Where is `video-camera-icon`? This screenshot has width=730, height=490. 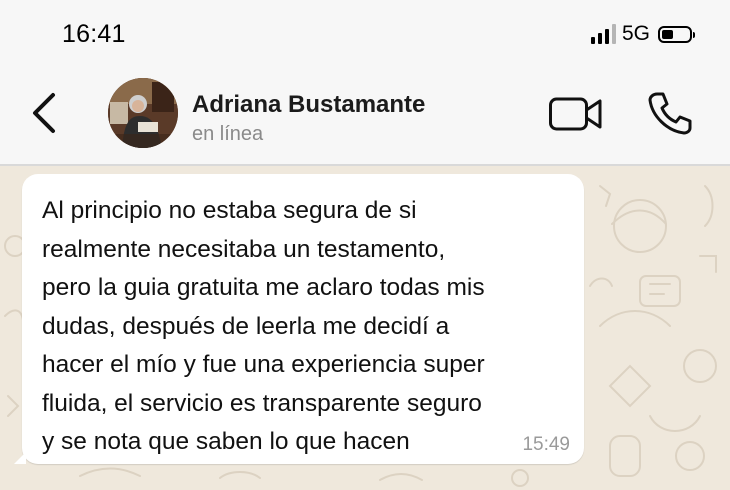
video-camera-icon is located at coordinates (575, 114).